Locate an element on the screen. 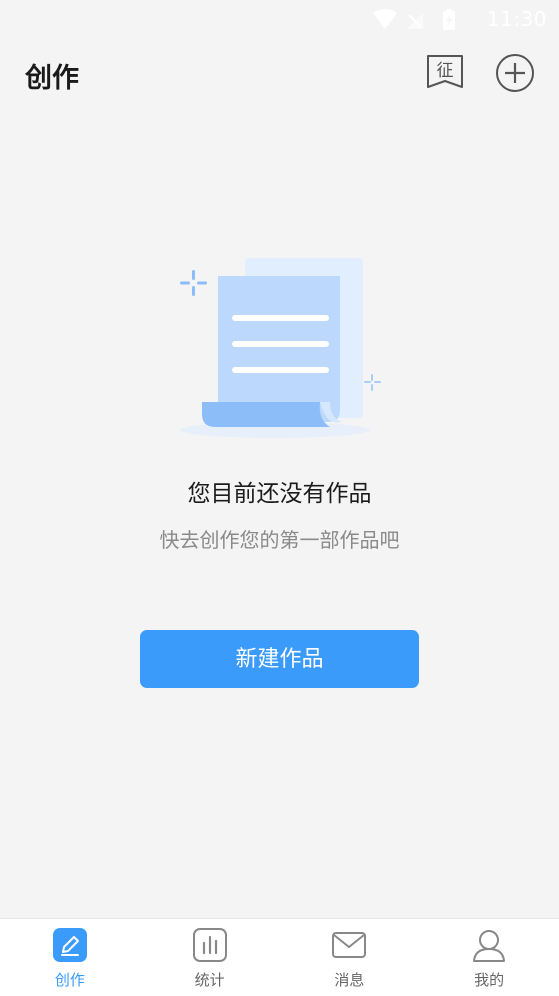 This screenshot has height=996, width=559. sparkle-small-icon is located at coordinates (372, 382).